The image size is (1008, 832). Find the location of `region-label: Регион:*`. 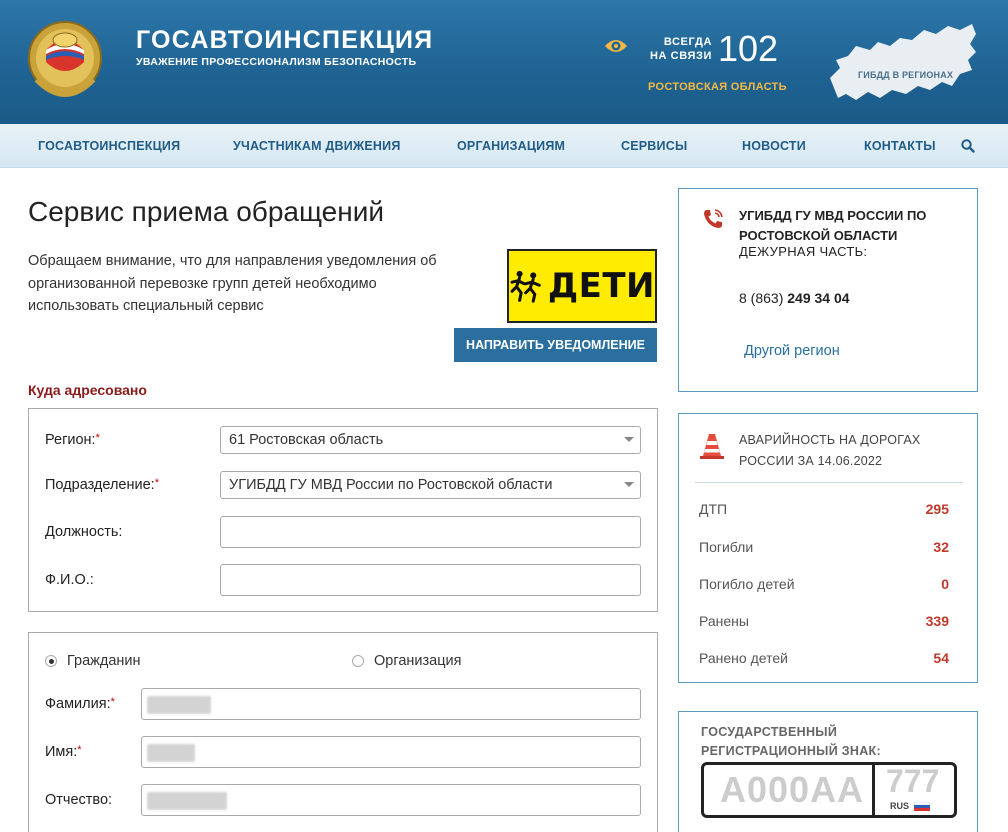

region-label: Регион:* is located at coordinates (72, 440).